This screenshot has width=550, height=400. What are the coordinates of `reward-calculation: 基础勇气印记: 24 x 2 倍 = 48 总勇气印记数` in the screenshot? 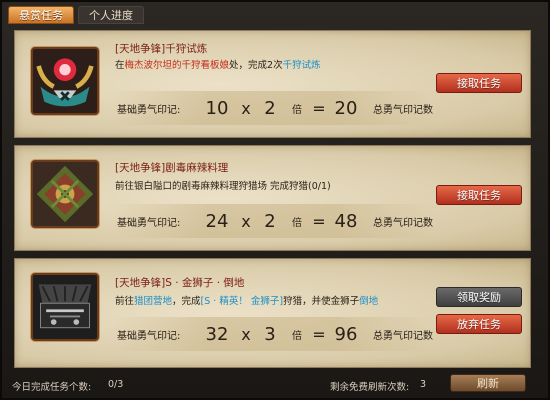 It's located at (272, 221).